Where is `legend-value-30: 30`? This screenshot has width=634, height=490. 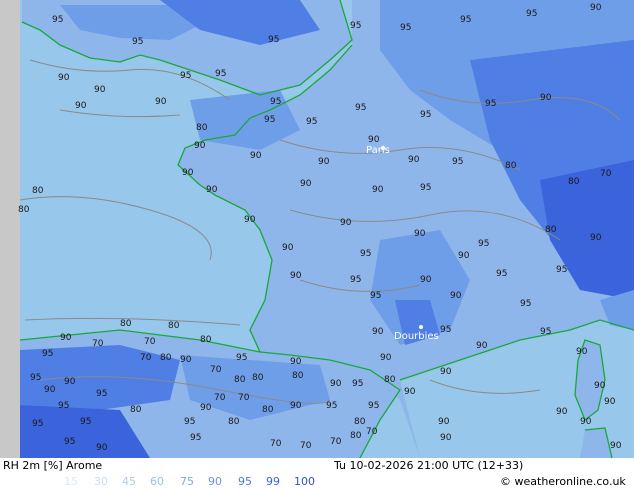 legend-value-30: 30 is located at coordinates (101, 481).